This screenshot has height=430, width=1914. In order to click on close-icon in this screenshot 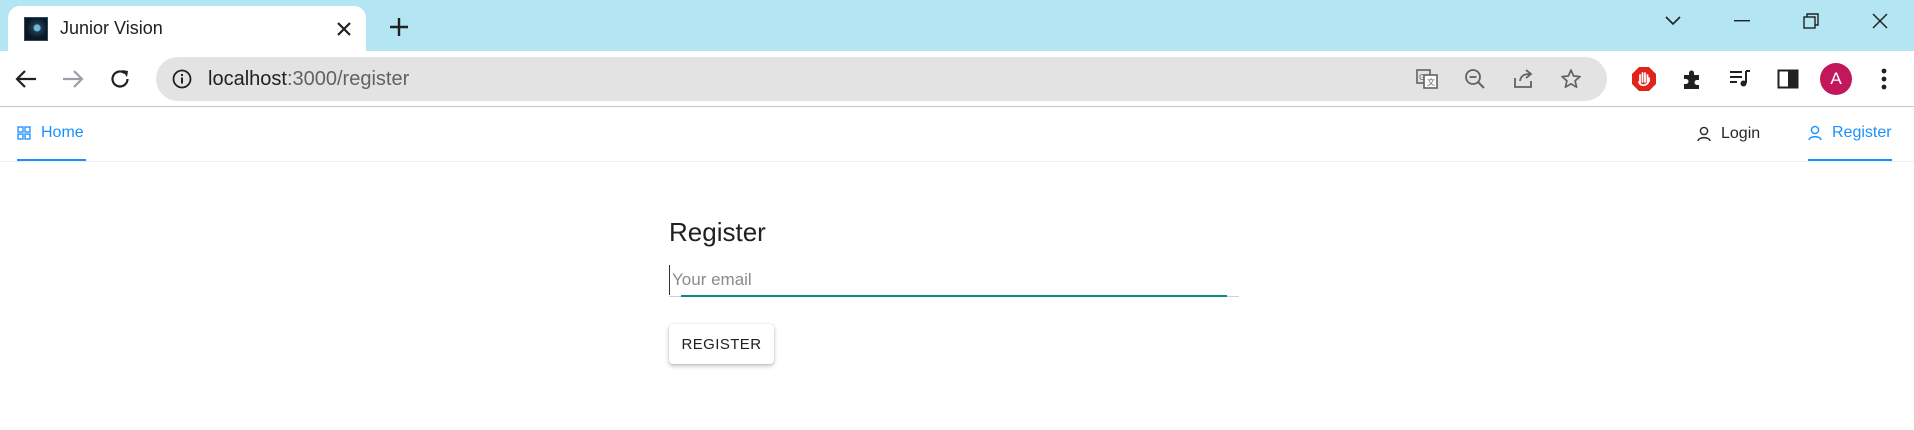, I will do `click(1879, 21)`.